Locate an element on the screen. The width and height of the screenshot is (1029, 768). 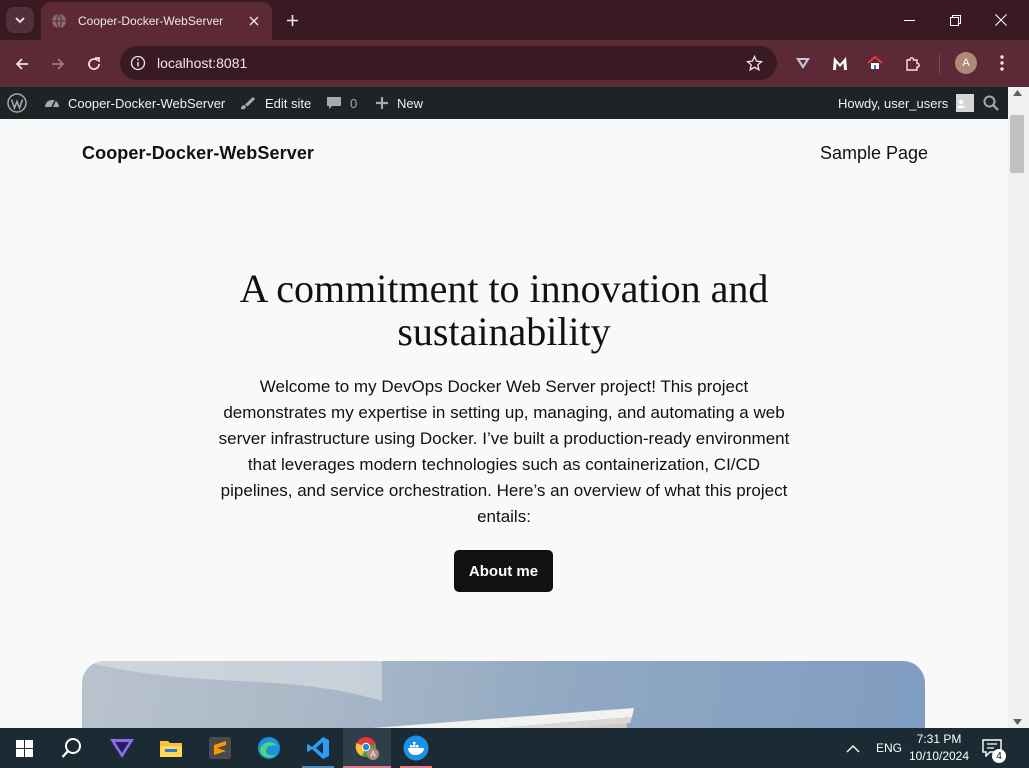
extensions-button is located at coordinates (912, 63).